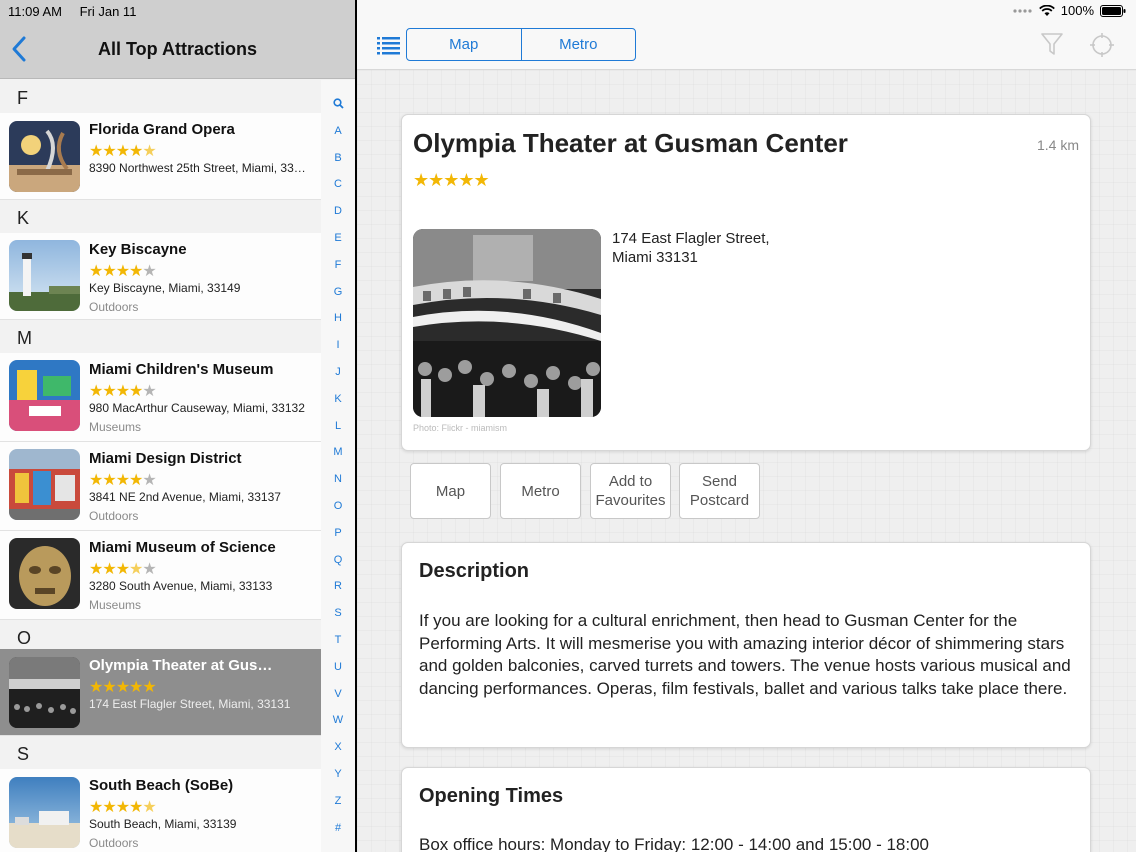 The width and height of the screenshot is (1136, 852). Describe the element at coordinates (44, 395) in the screenshot. I see `thumbnail-childrens-museum` at that location.